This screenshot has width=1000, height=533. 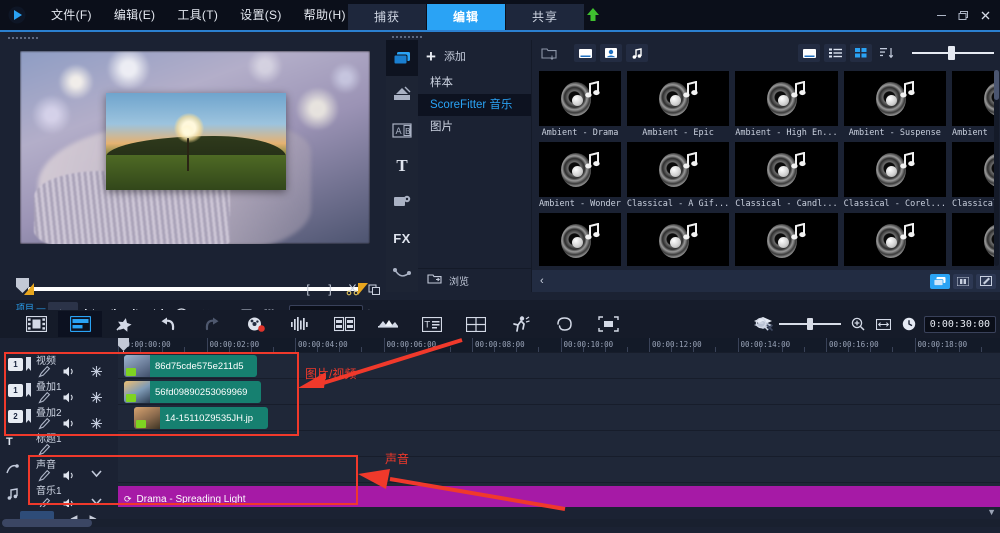 I want to click on library-scrollbar, so click(x=996, y=168).